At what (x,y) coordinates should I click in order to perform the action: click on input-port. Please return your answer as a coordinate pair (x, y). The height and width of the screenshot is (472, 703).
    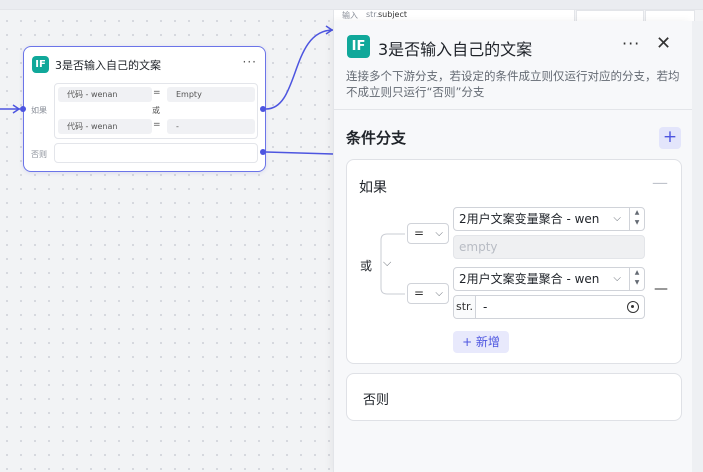
    Looking at the image, I should click on (23, 109).